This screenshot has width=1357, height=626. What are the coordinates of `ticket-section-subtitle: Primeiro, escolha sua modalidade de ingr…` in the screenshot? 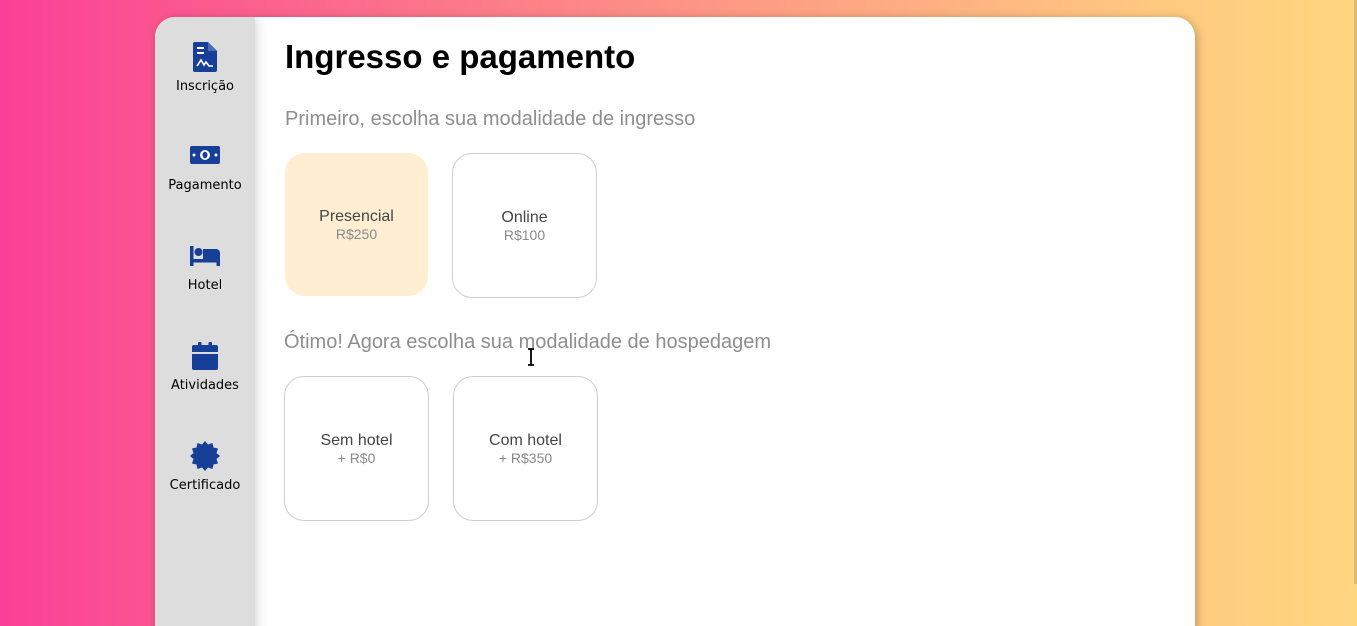 It's located at (490, 119).